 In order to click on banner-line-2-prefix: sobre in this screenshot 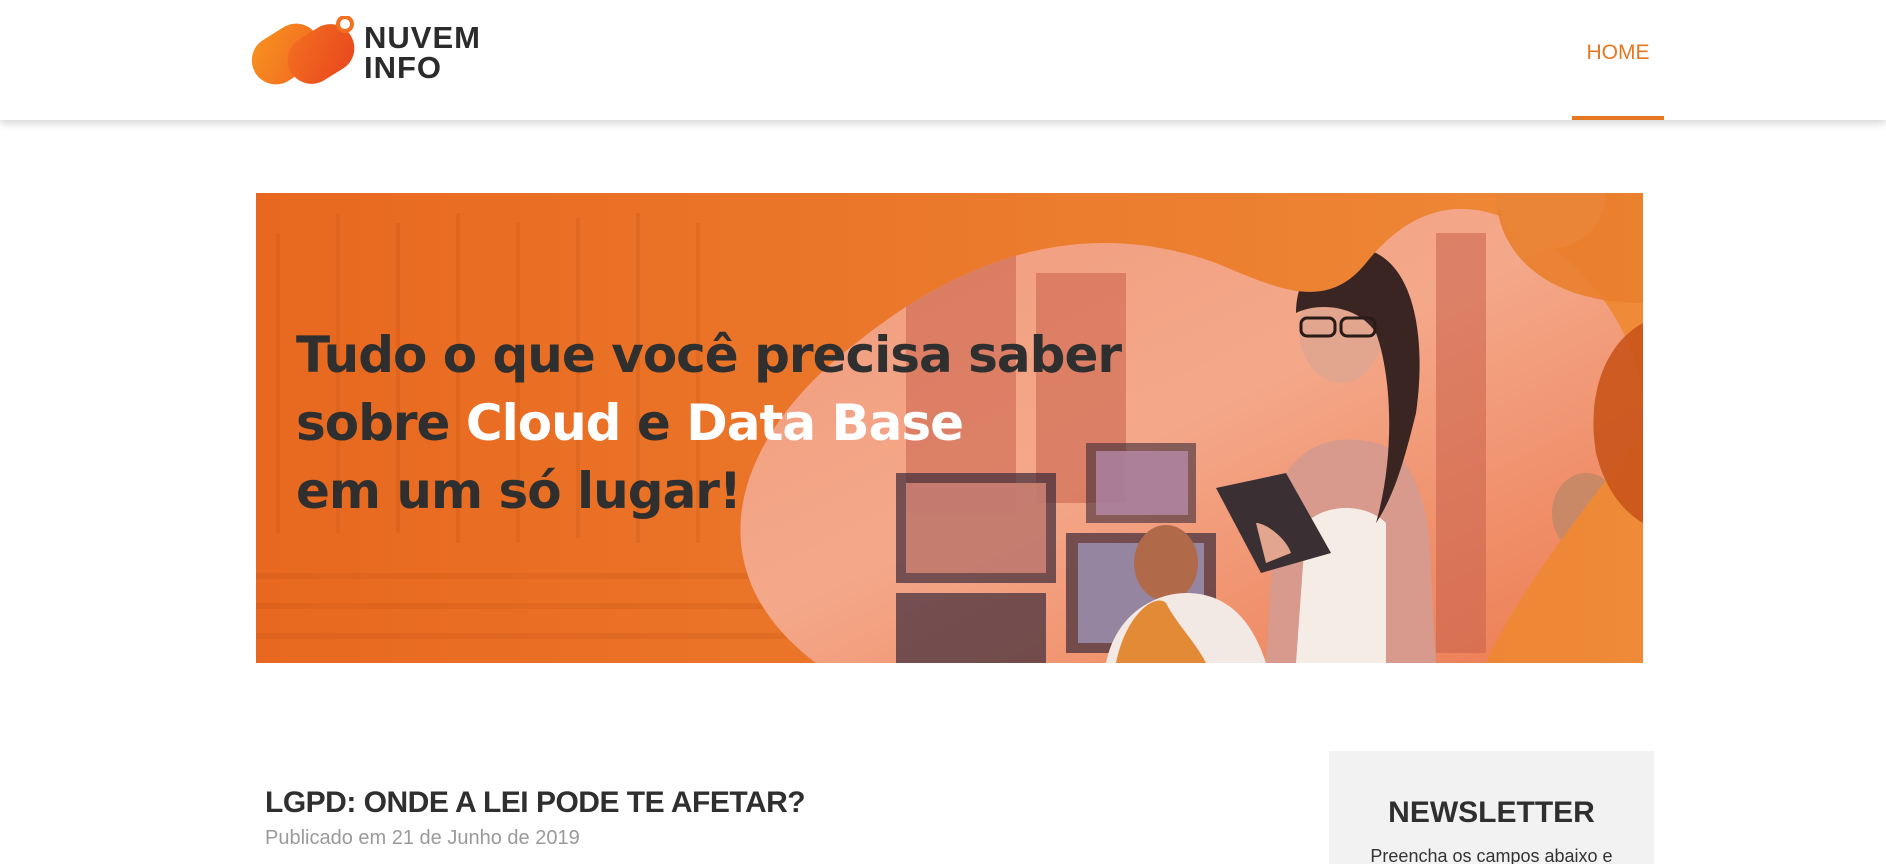, I will do `click(381, 423)`.